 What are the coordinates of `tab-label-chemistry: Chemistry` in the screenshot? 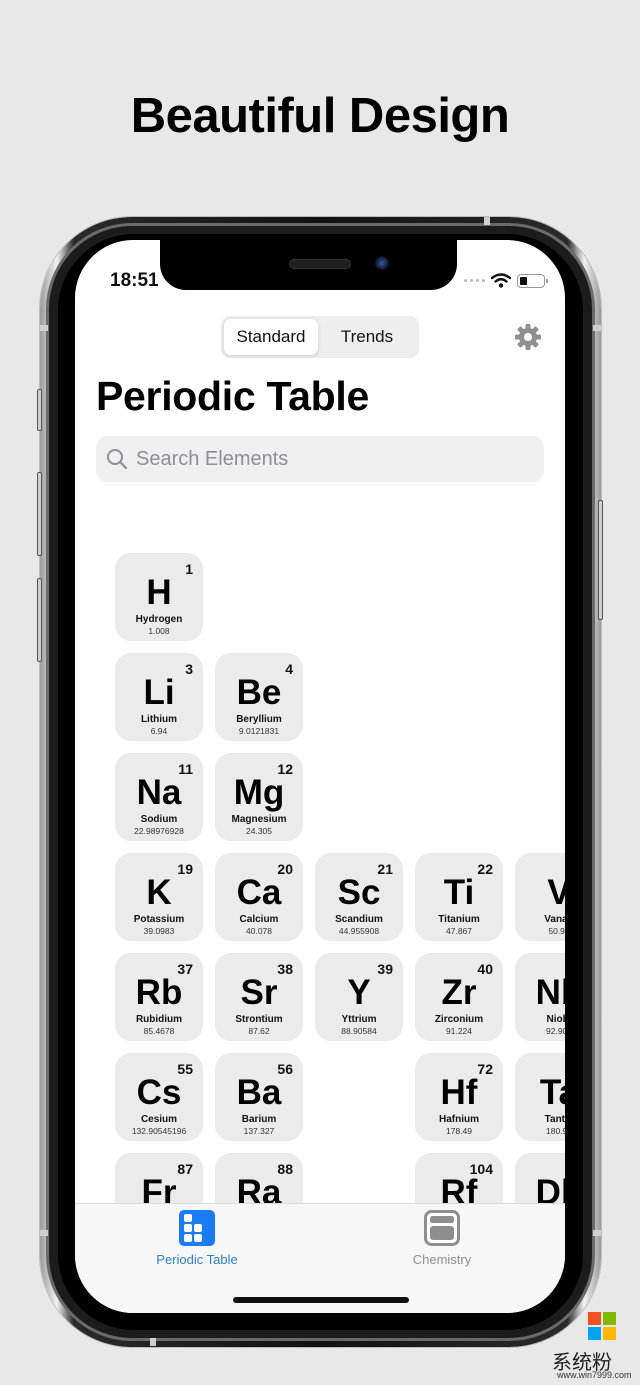 It's located at (442, 1259).